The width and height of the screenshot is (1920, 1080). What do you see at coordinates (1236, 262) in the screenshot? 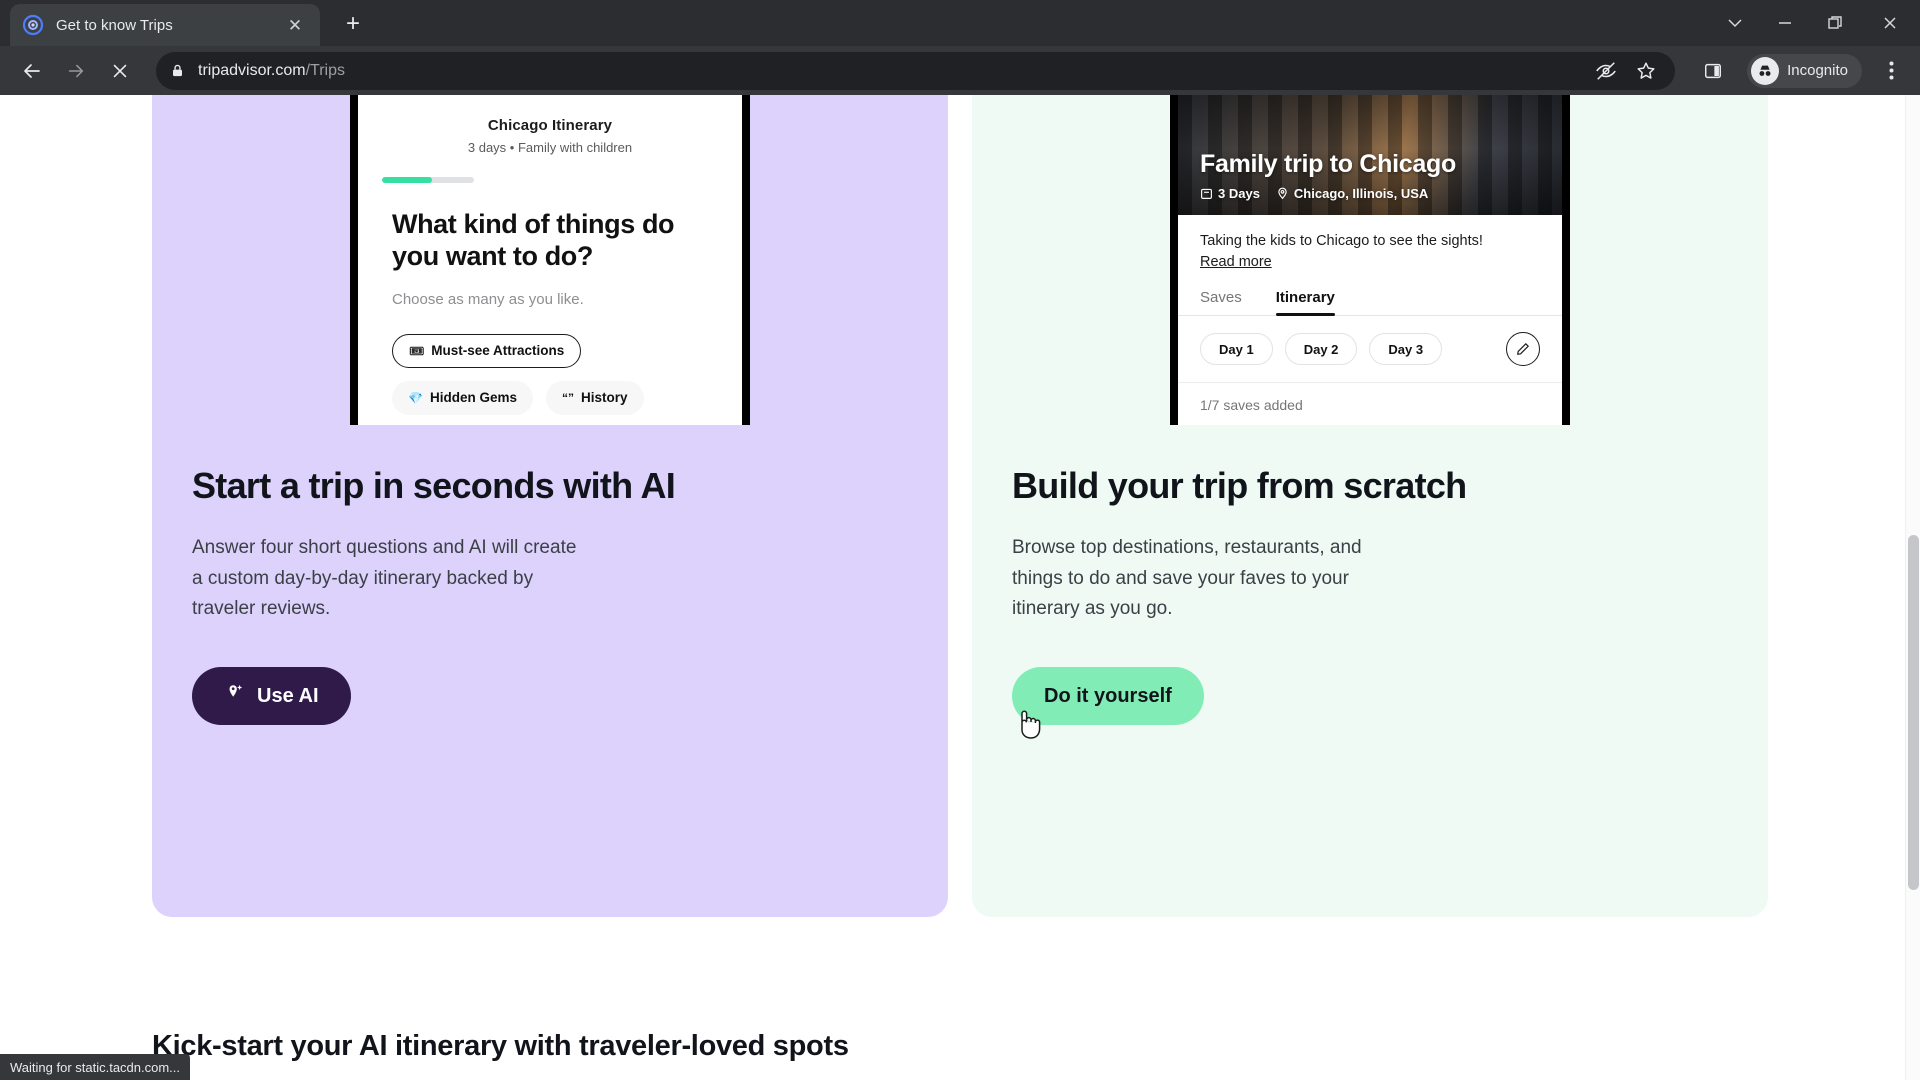
I see `read-more-link: Read more` at bounding box center [1236, 262].